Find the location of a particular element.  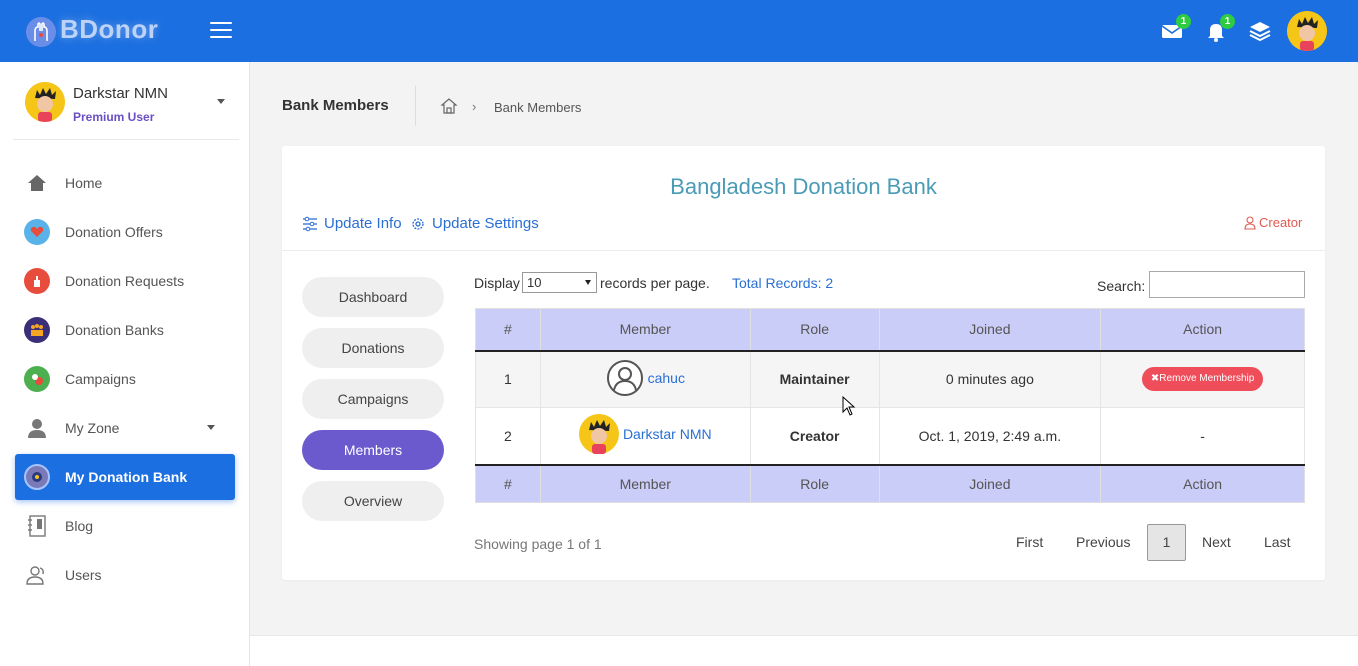

sidebar-item-blog: Blog is located at coordinates (125, 526).